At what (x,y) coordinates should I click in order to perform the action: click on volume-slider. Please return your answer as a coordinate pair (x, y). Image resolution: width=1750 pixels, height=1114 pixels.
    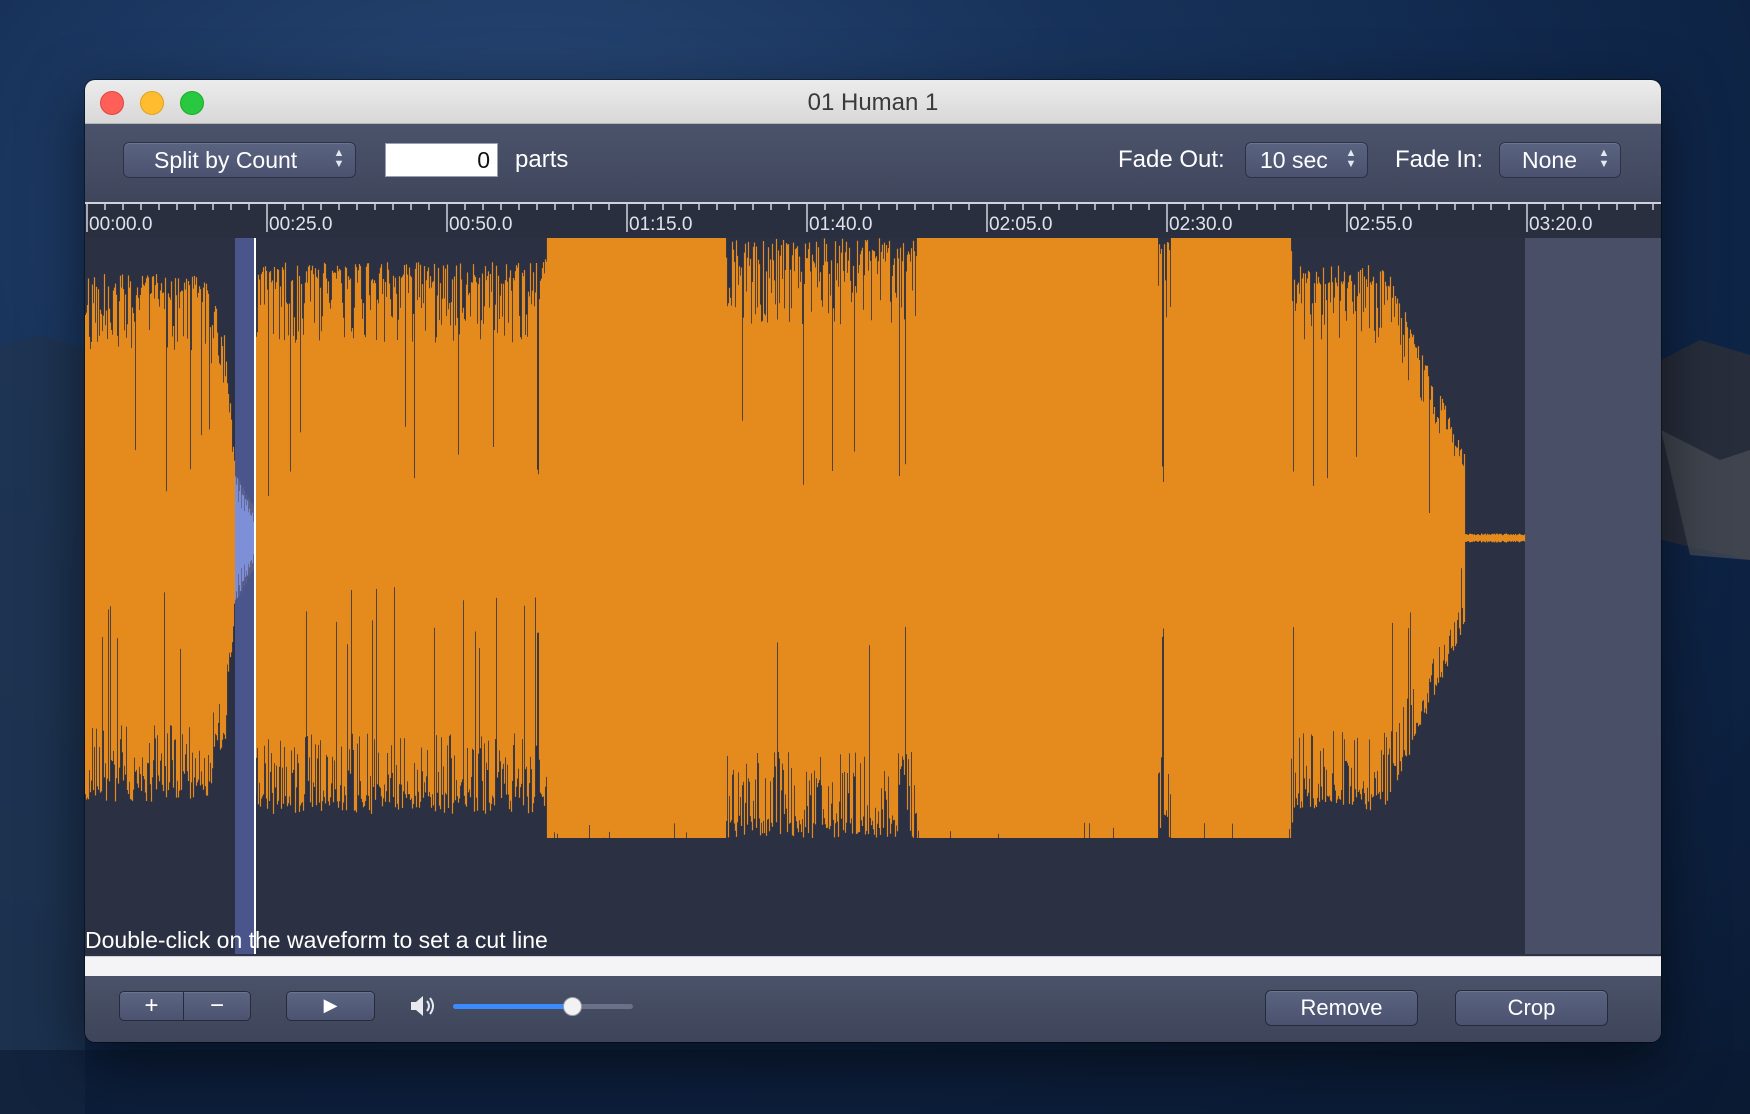
    Looking at the image, I should click on (543, 1006).